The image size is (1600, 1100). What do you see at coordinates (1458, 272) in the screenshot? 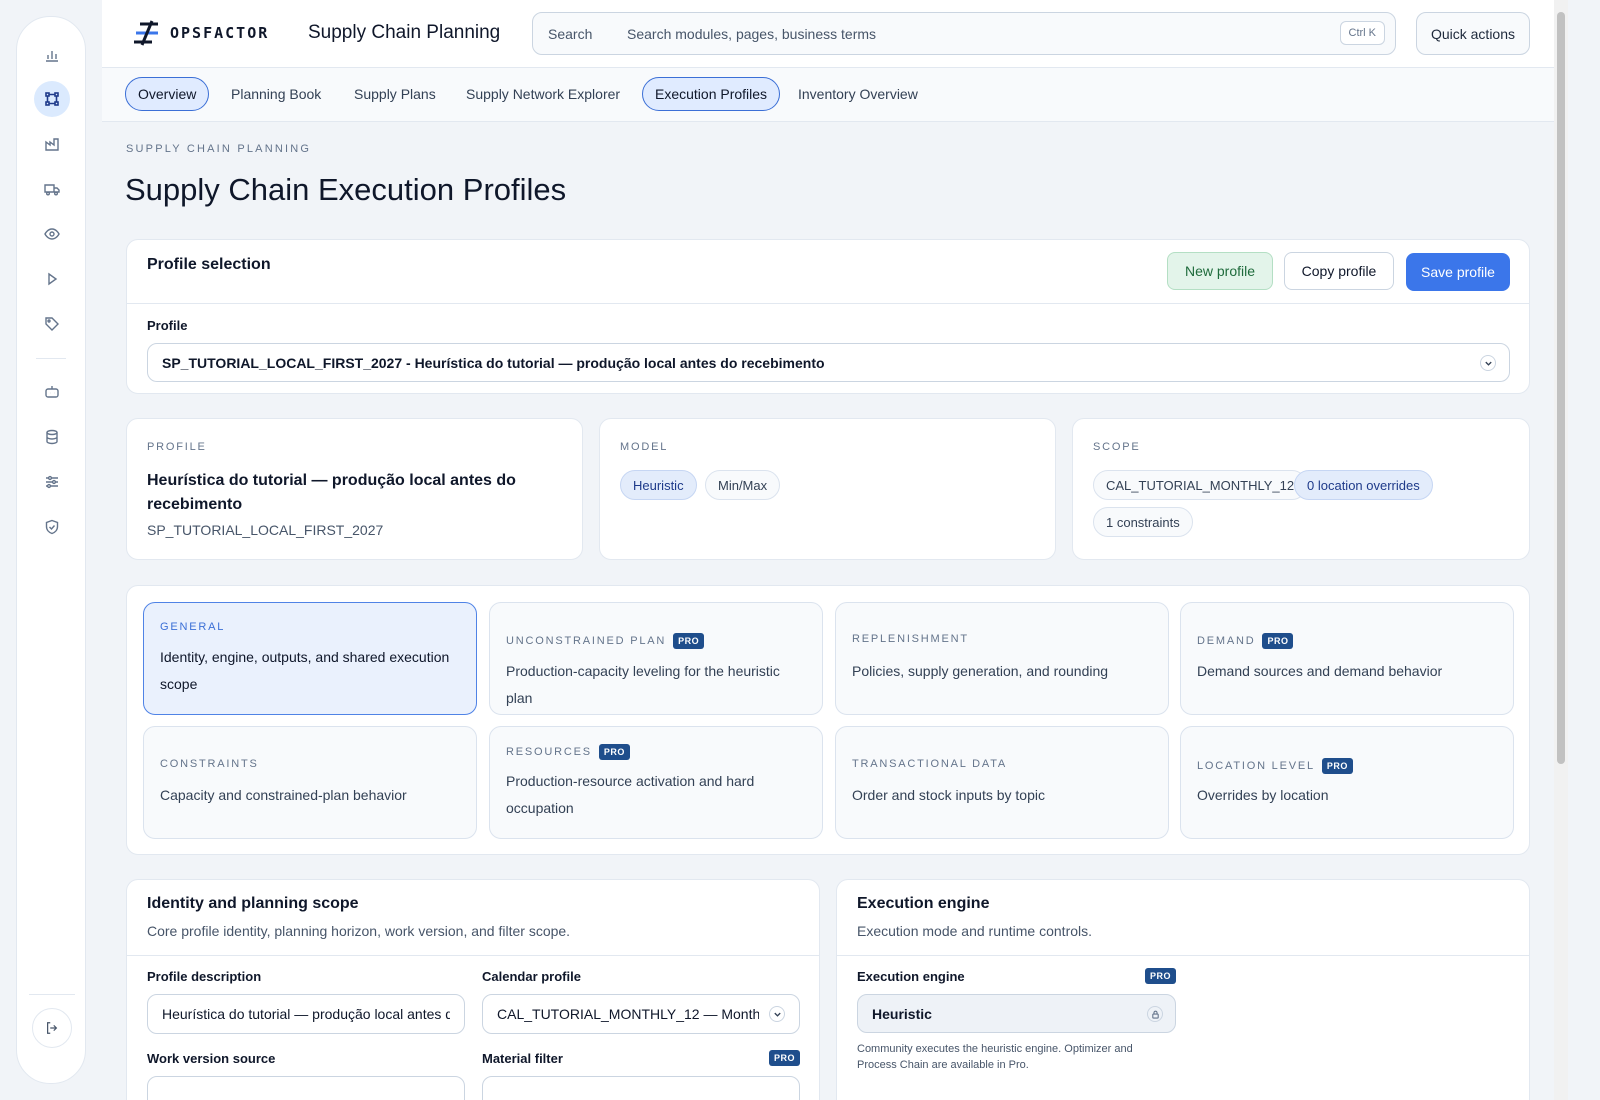
I see `save-profile-button: Save profile` at bounding box center [1458, 272].